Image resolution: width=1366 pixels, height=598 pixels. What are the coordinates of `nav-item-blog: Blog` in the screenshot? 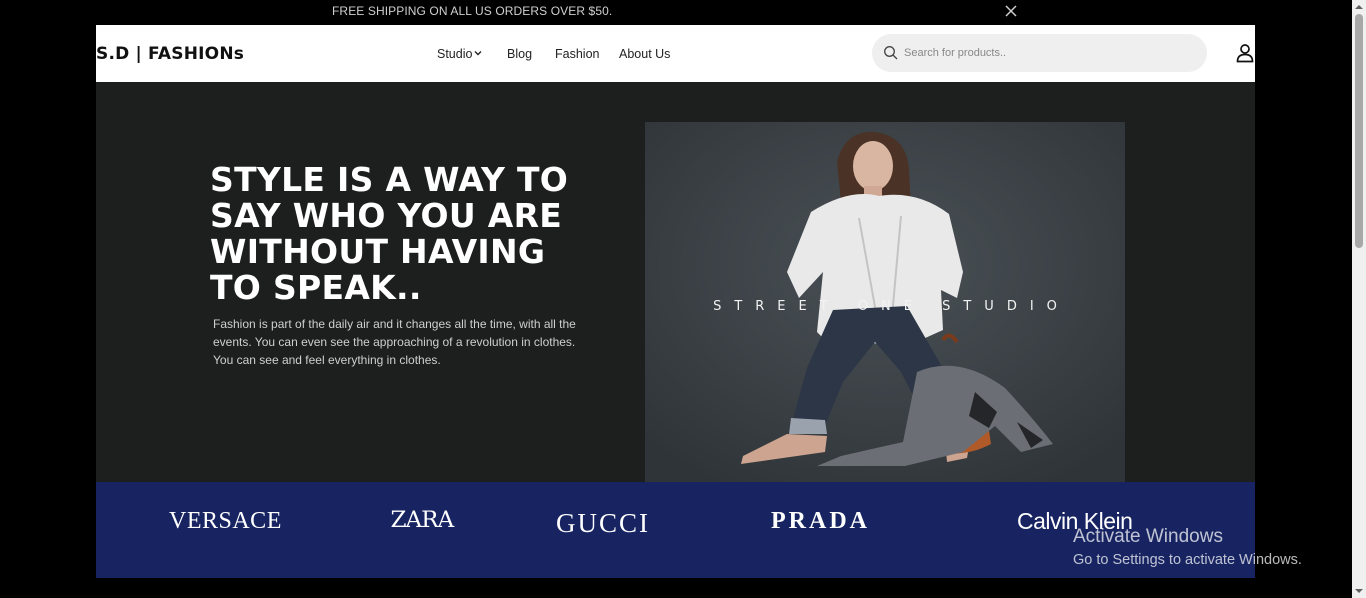 It's located at (519, 54).